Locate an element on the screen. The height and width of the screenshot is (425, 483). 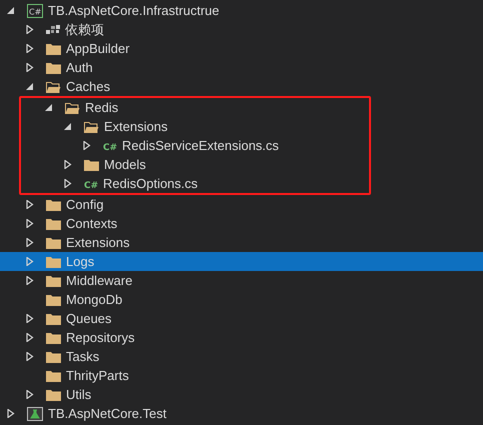
tree-item: C# RedisServiceExtensions.cs is located at coordinates (195, 145).